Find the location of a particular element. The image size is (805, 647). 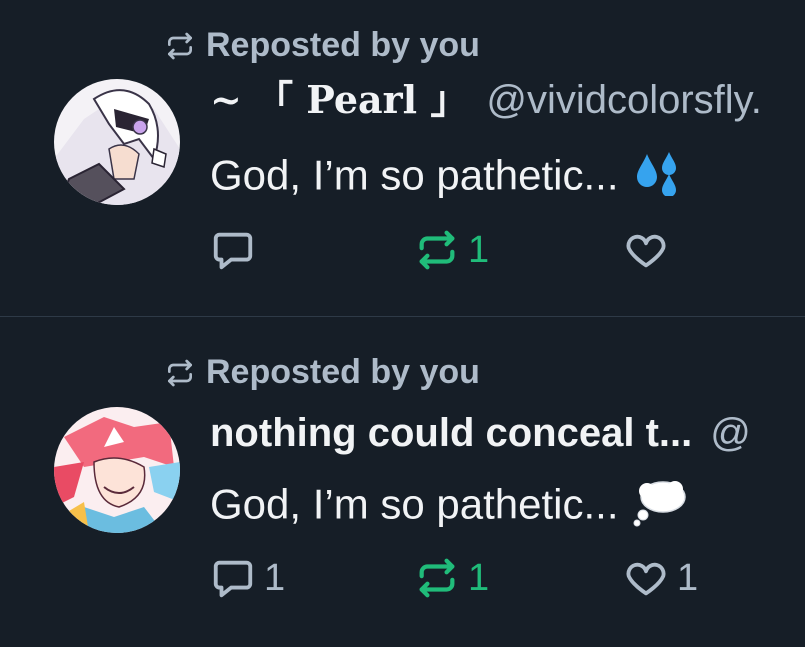

post-actions: 1 is located at coordinates (490, 250).